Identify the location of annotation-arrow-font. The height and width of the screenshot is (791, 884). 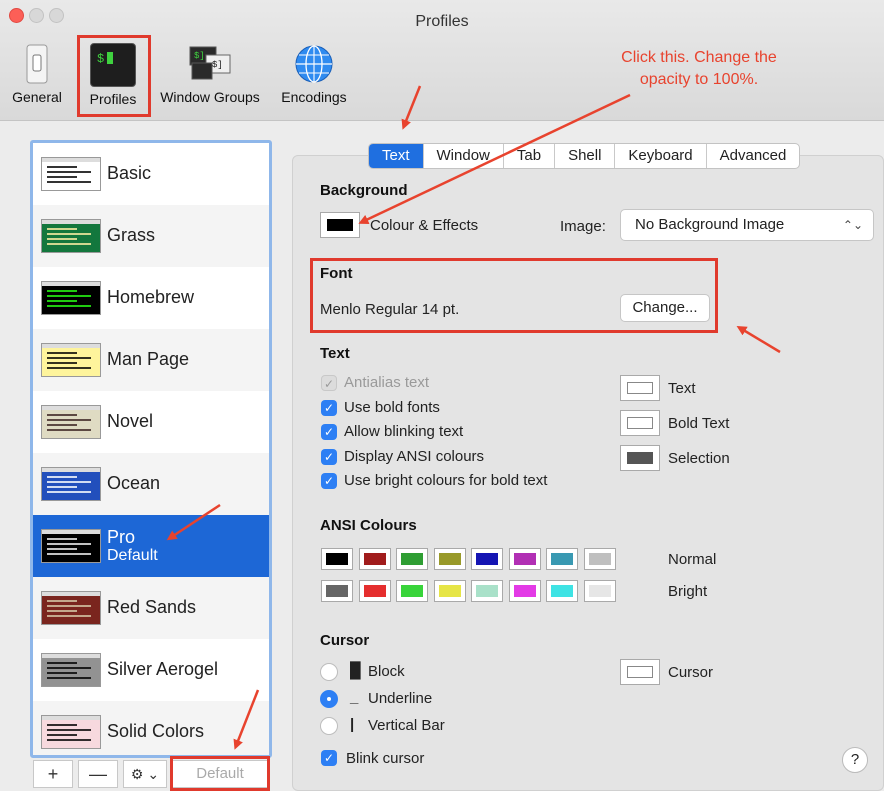
(758, 339).